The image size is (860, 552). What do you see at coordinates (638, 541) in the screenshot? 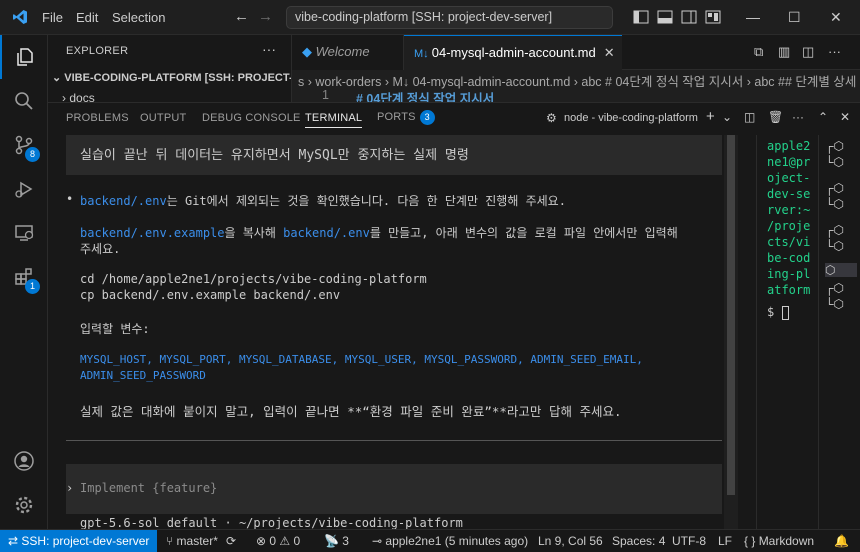
I see `indentation: Spaces: 4` at bounding box center [638, 541].